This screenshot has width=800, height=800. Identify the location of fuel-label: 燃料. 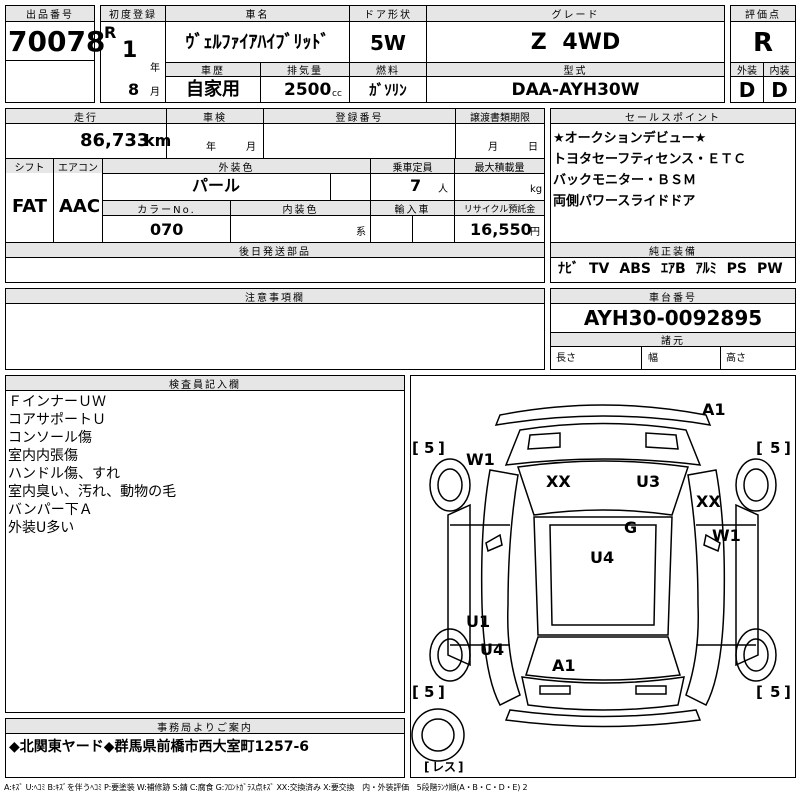
(388, 69).